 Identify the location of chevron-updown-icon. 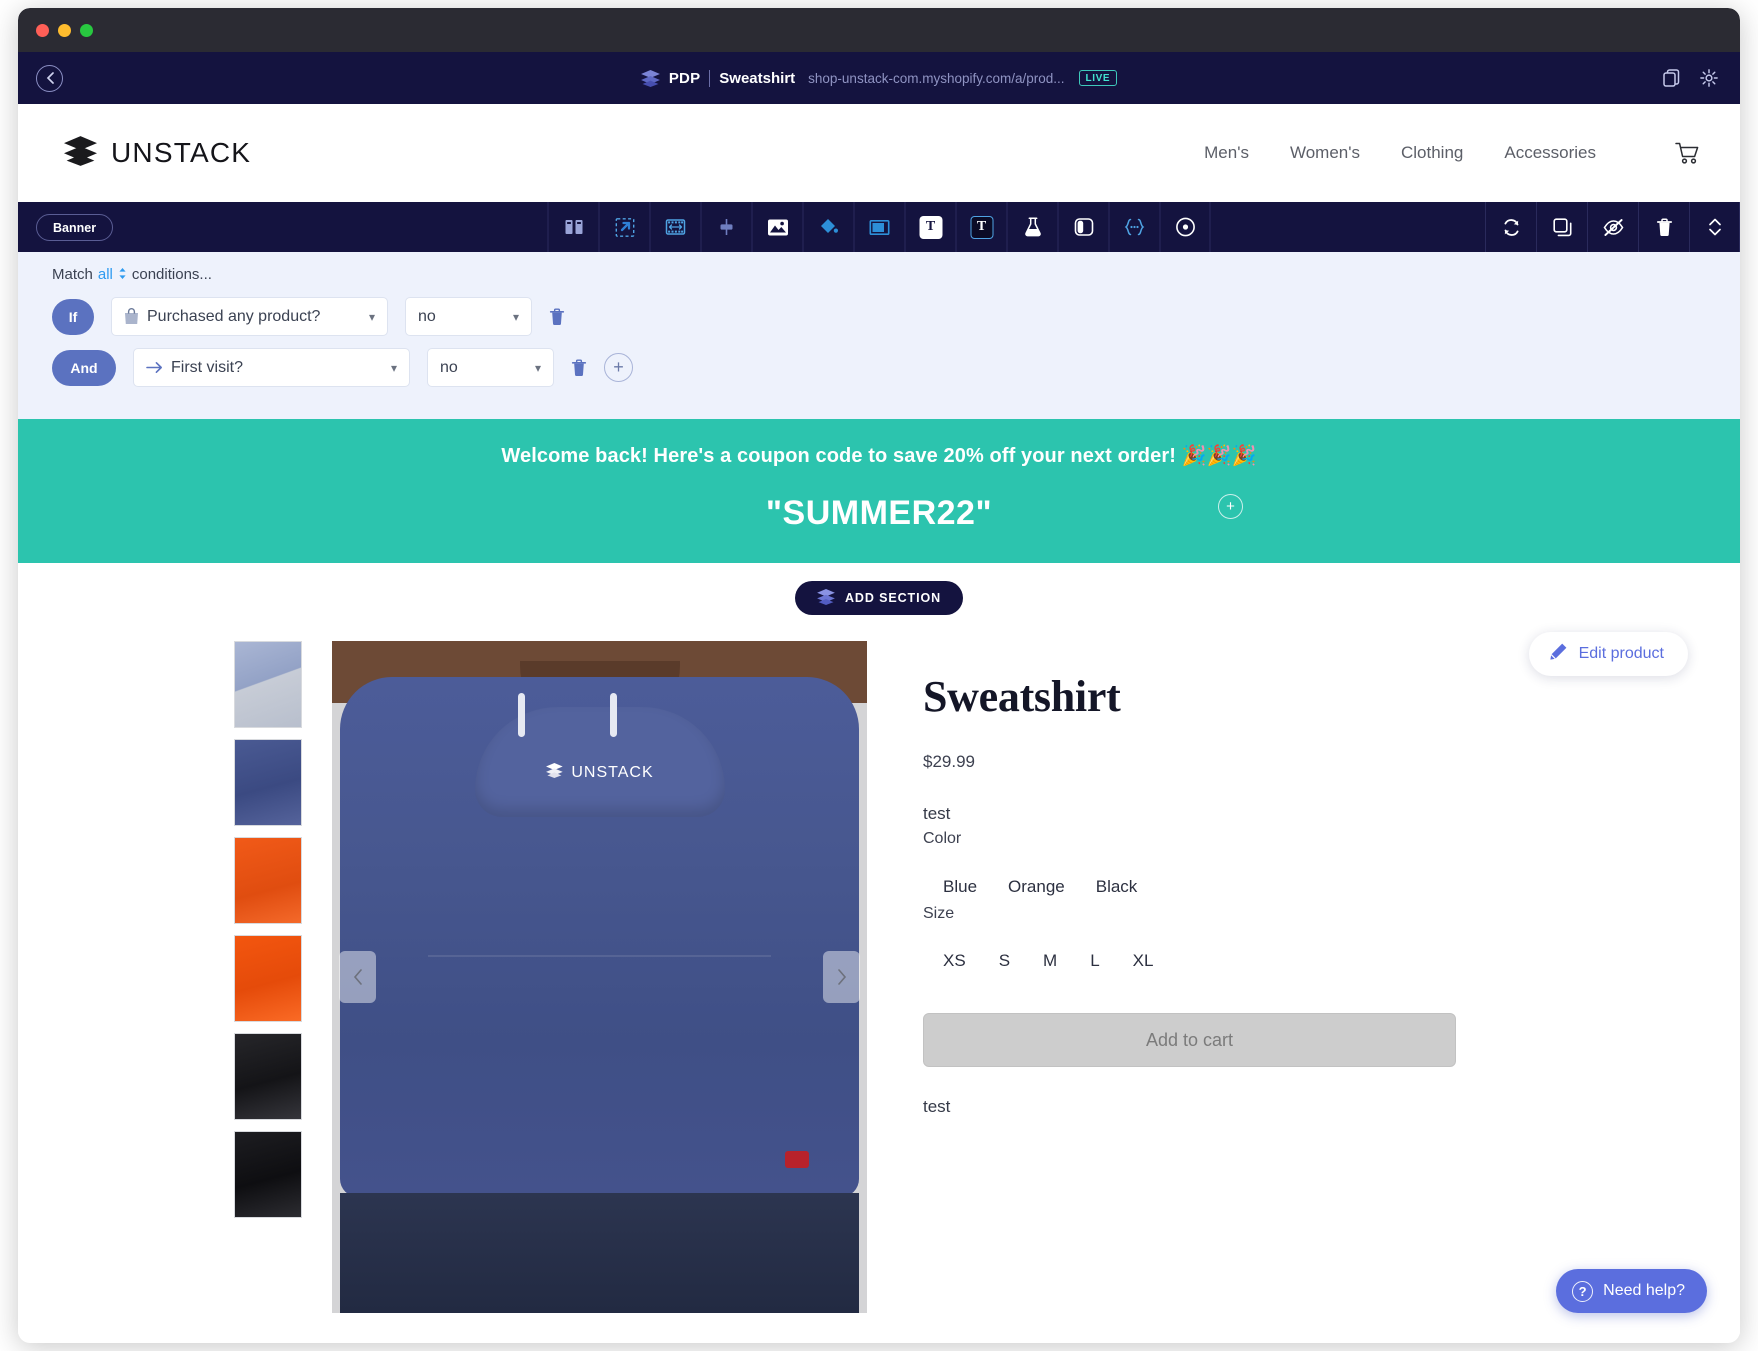
(122, 275).